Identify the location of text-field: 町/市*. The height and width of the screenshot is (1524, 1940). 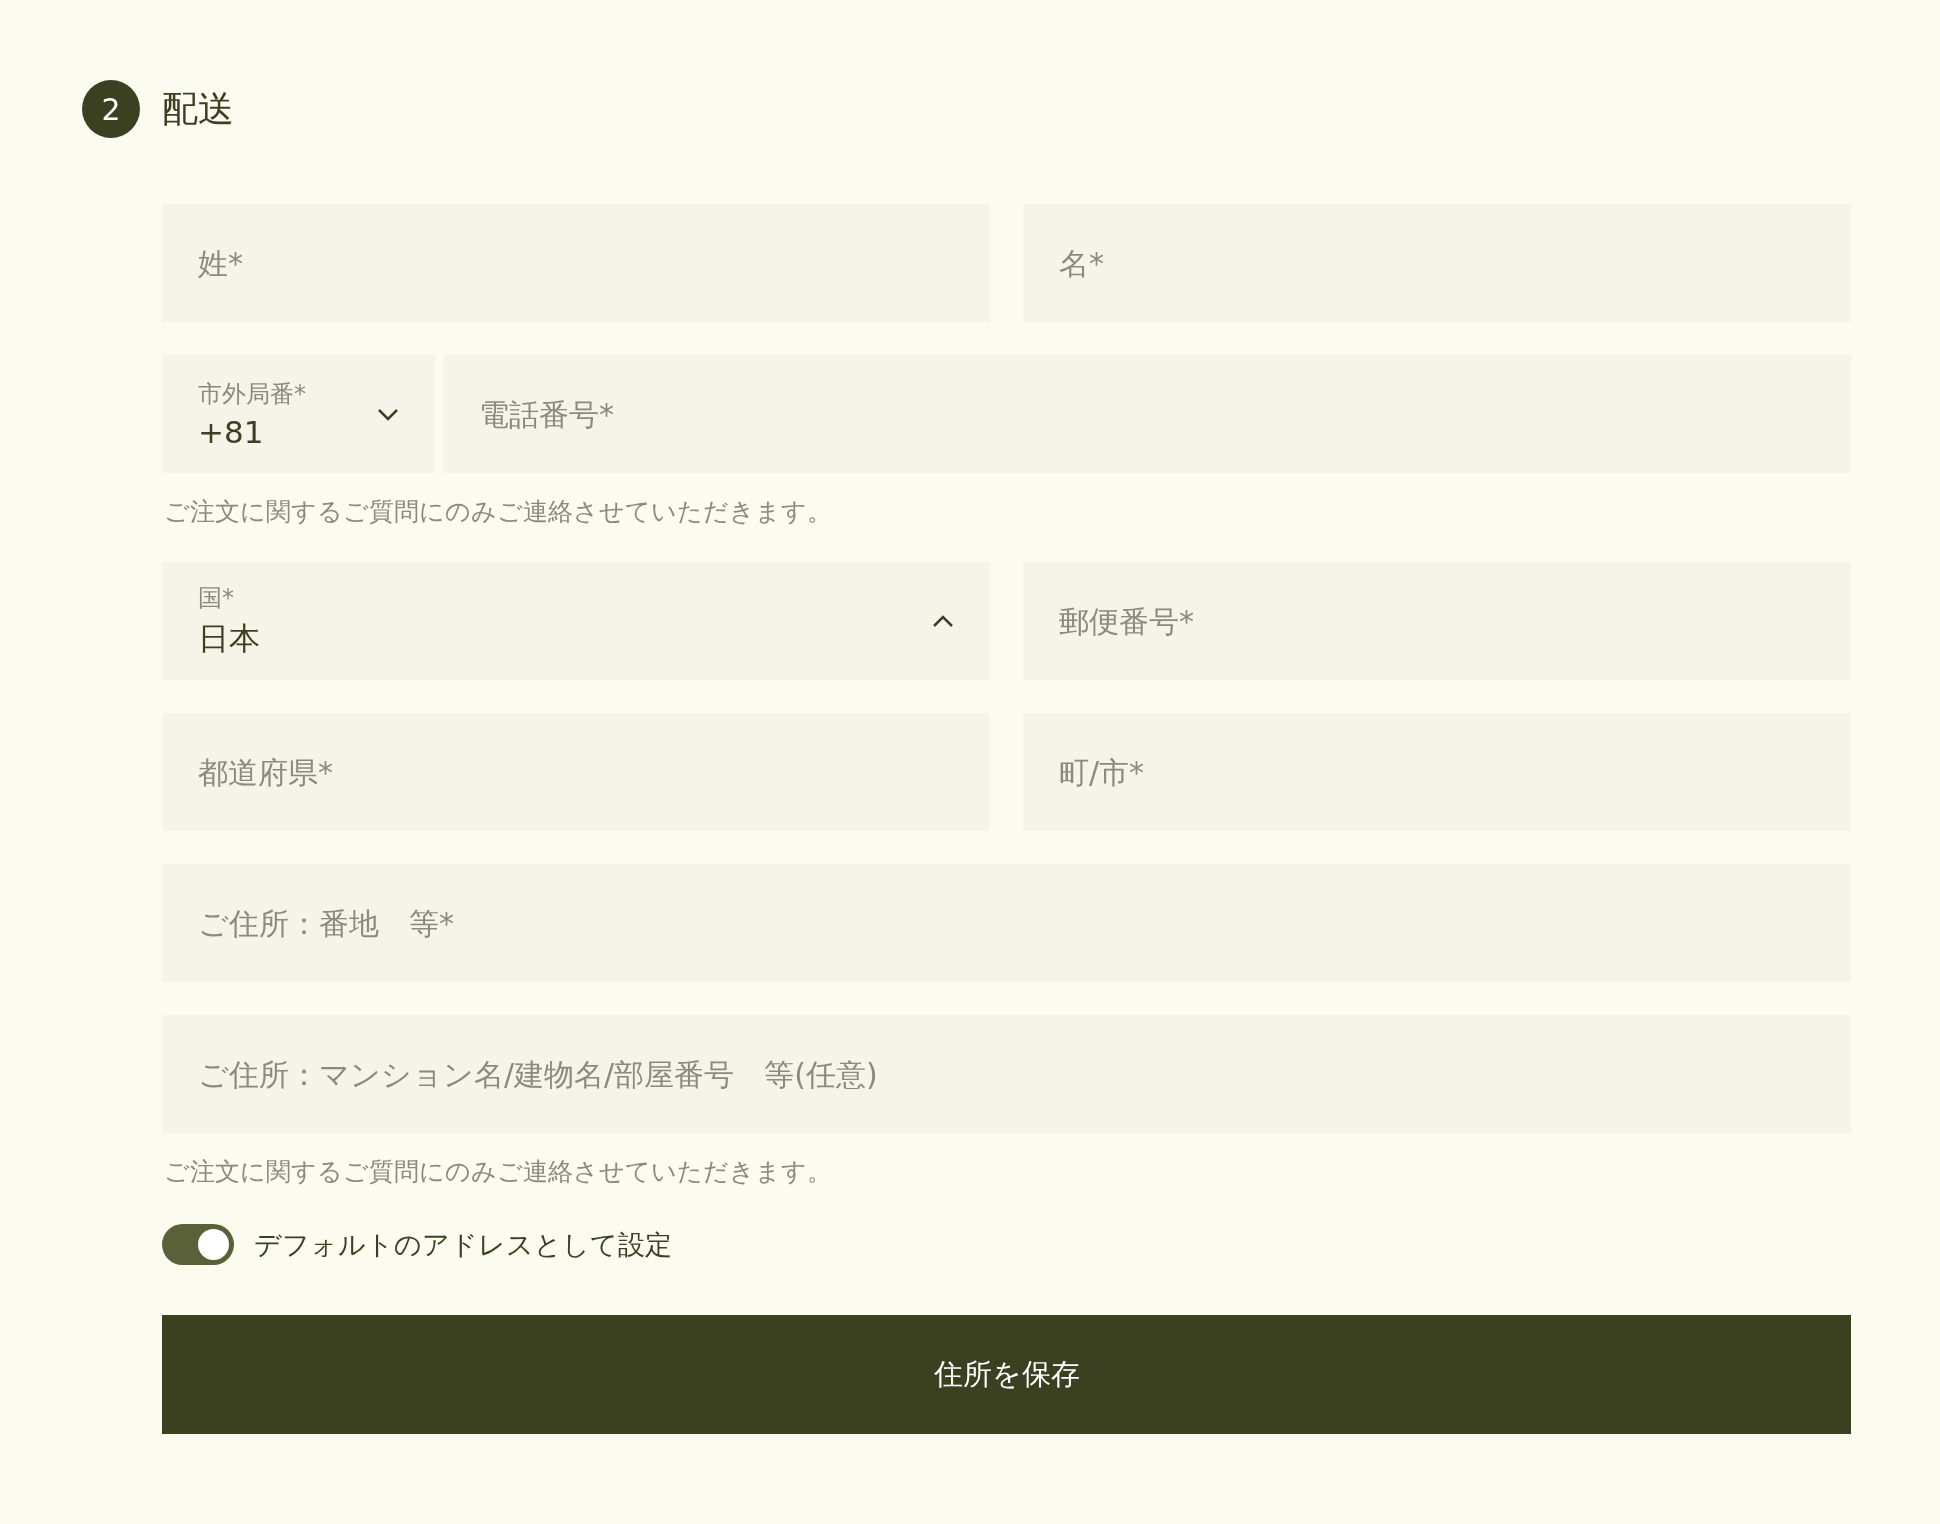
(1437, 772).